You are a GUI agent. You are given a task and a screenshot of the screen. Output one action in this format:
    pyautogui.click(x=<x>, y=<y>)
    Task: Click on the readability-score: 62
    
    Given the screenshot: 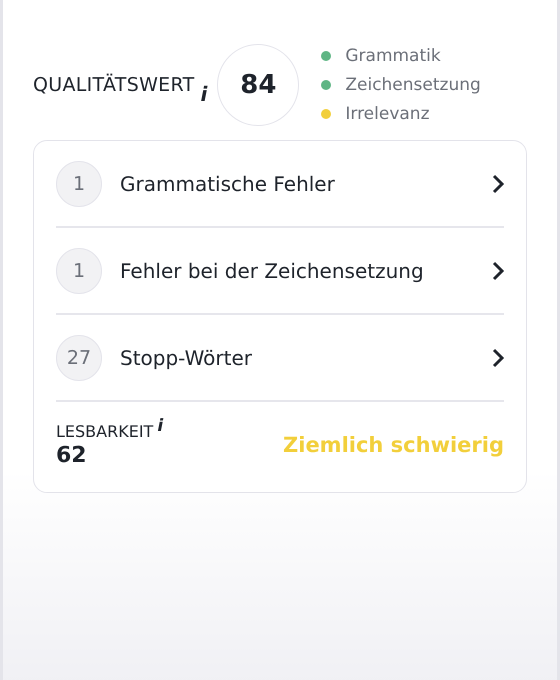 What is the action you would take?
    pyautogui.click(x=72, y=455)
    